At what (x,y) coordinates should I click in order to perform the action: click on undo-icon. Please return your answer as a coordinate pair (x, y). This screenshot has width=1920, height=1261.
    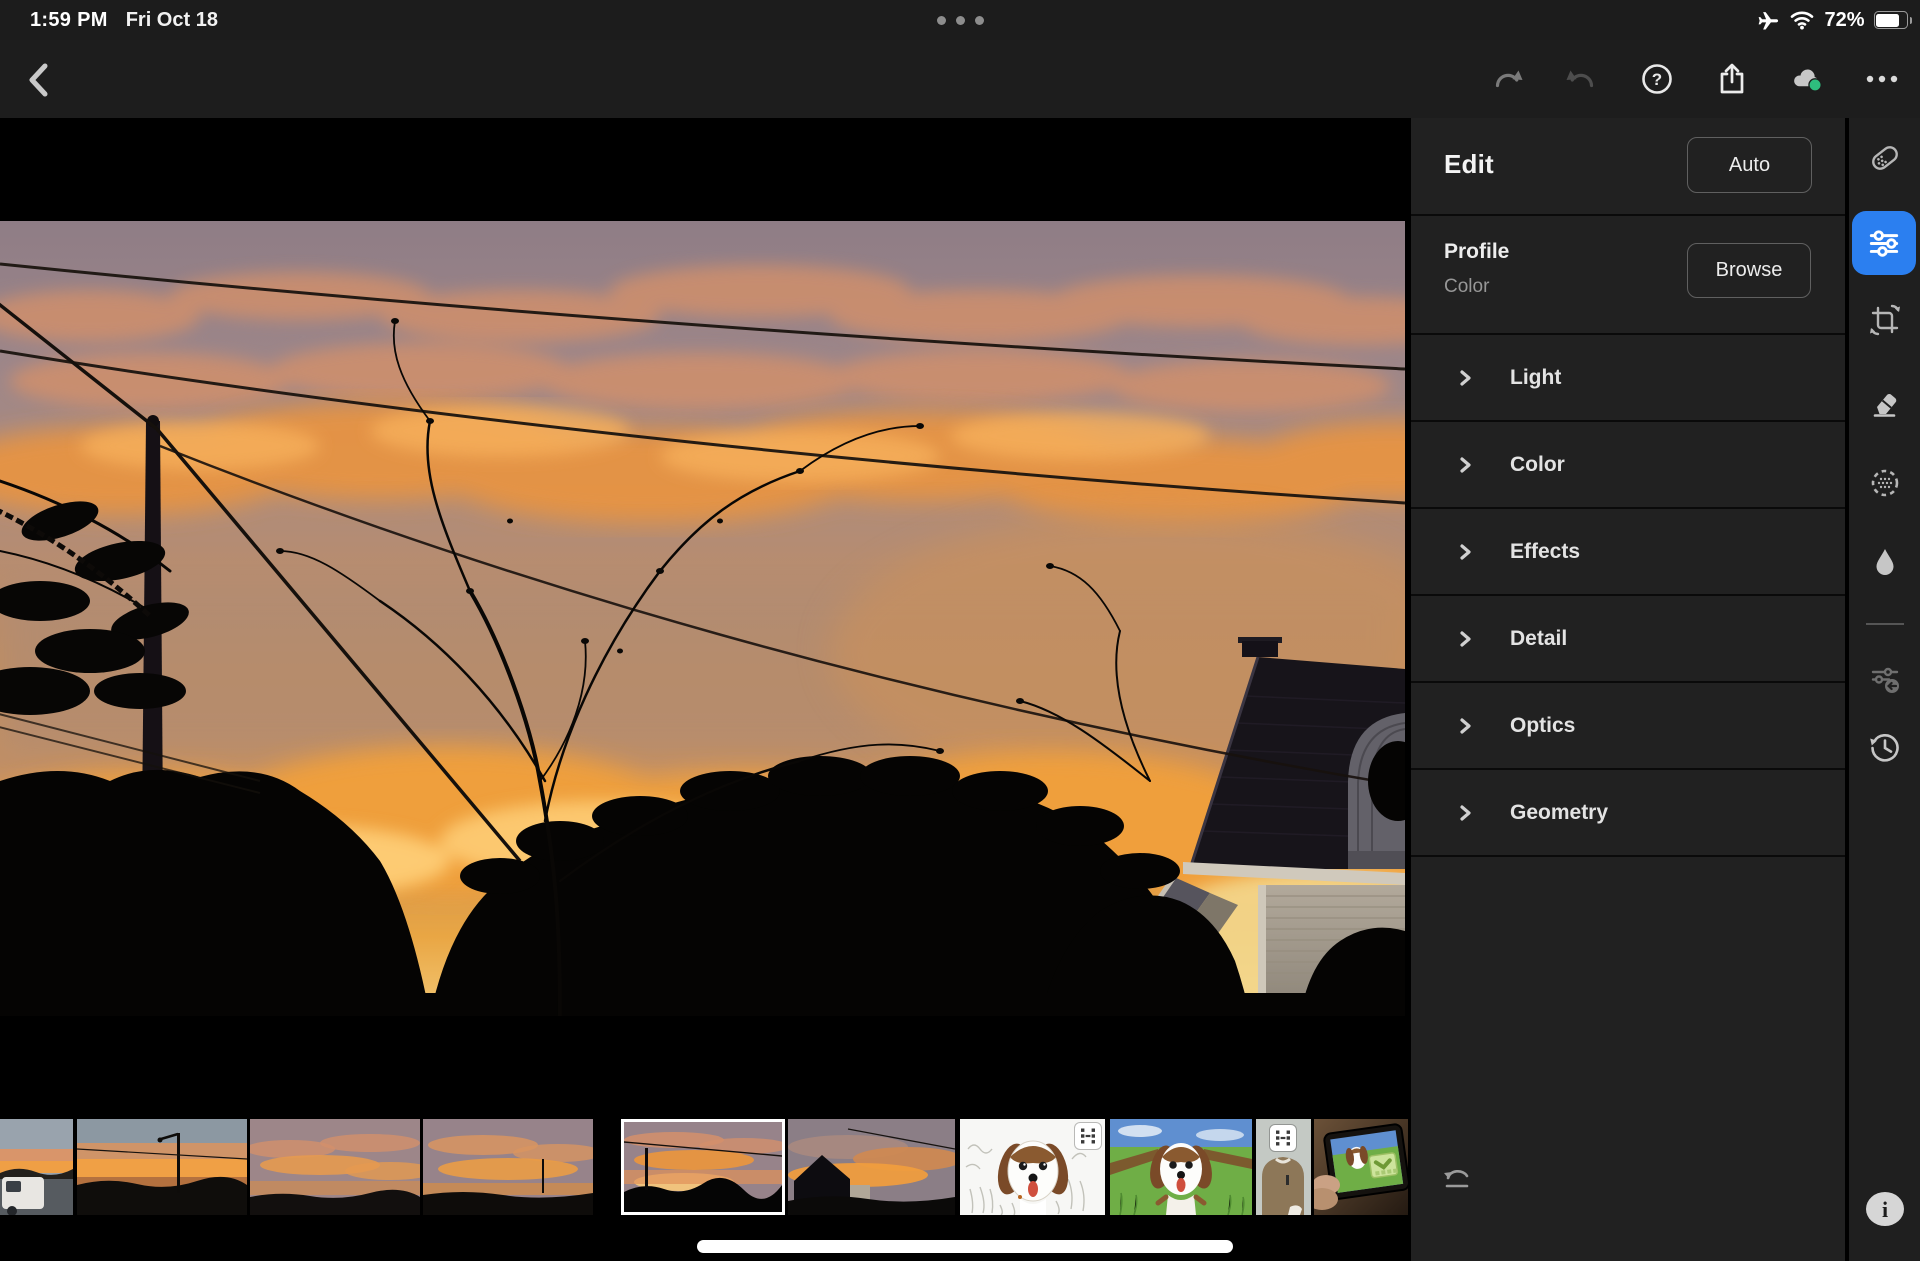
    Looking at the image, I should click on (1582, 79).